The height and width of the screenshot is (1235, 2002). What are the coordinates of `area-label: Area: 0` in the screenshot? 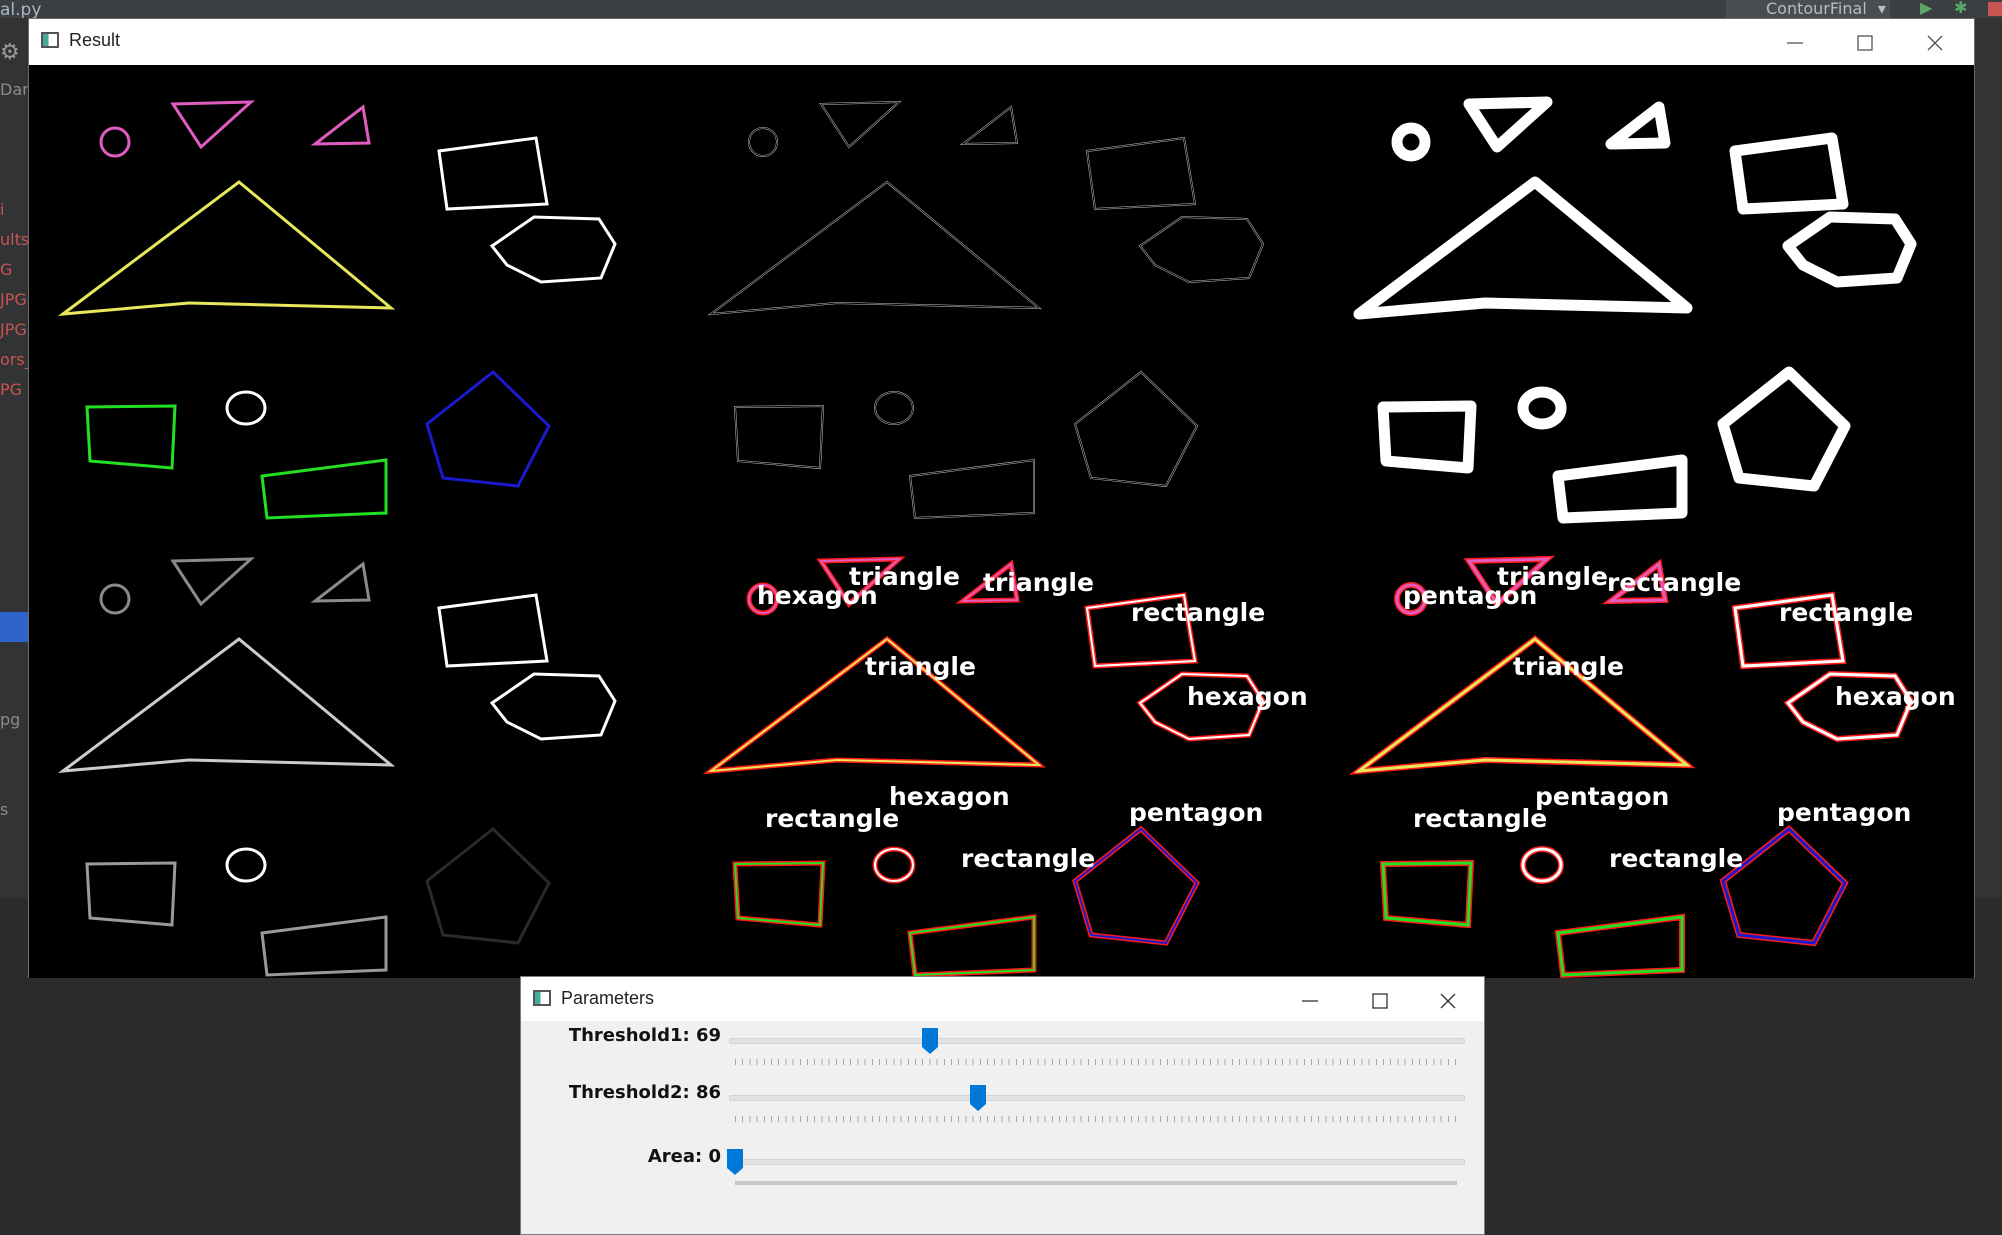 It's located at (684, 1156).